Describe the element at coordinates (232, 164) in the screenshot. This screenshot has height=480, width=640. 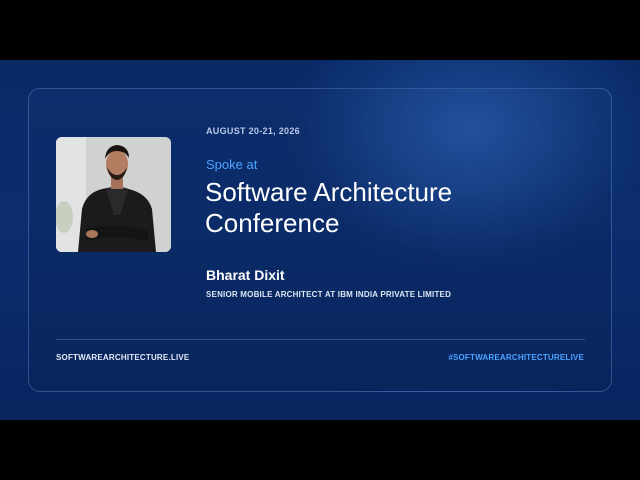
I see `spoke-at-label: Spoke at` at that location.